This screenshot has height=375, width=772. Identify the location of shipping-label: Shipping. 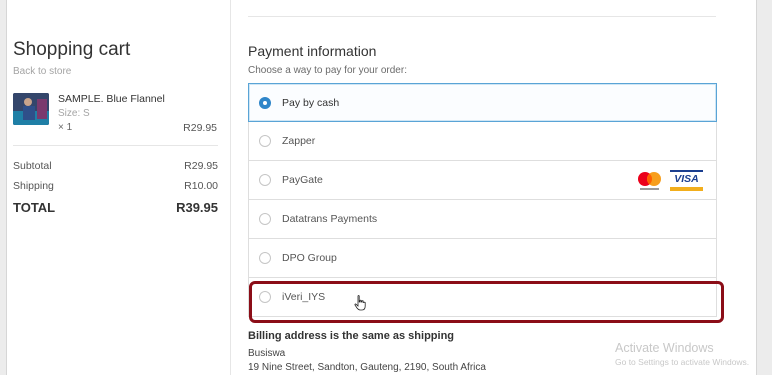
(33, 186).